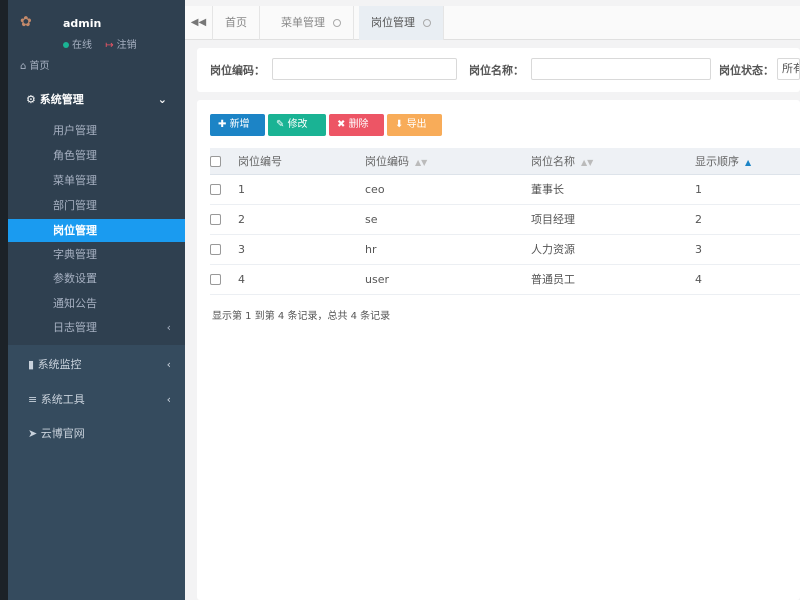  Describe the element at coordinates (82, 45) in the screenshot. I see `online-label: 在线` at that location.